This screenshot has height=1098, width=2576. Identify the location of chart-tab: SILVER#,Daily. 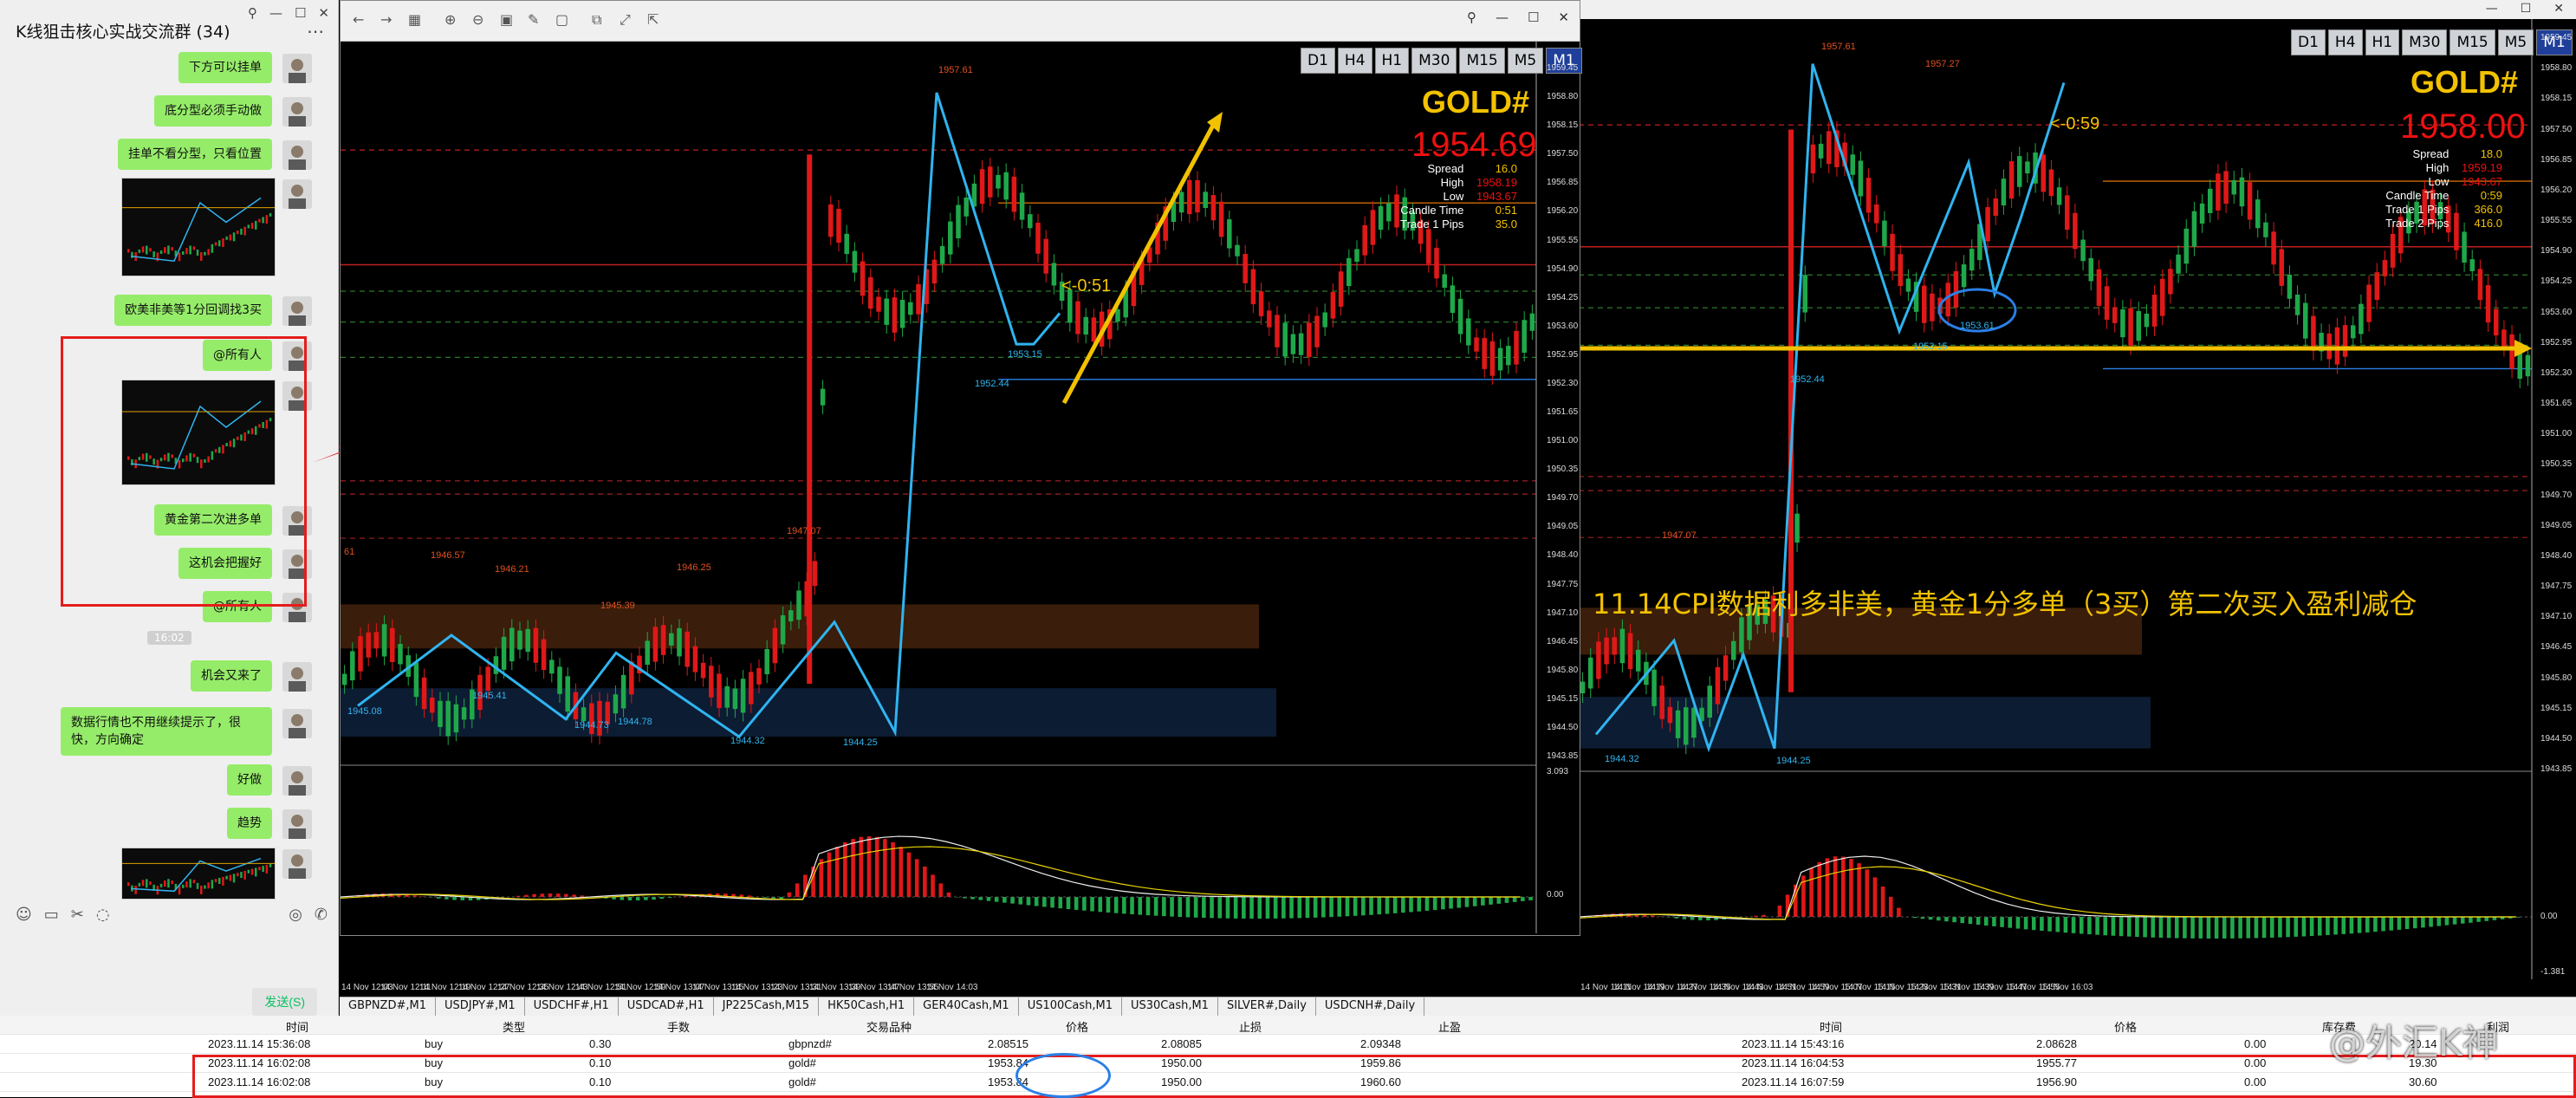
(1267, 1007).